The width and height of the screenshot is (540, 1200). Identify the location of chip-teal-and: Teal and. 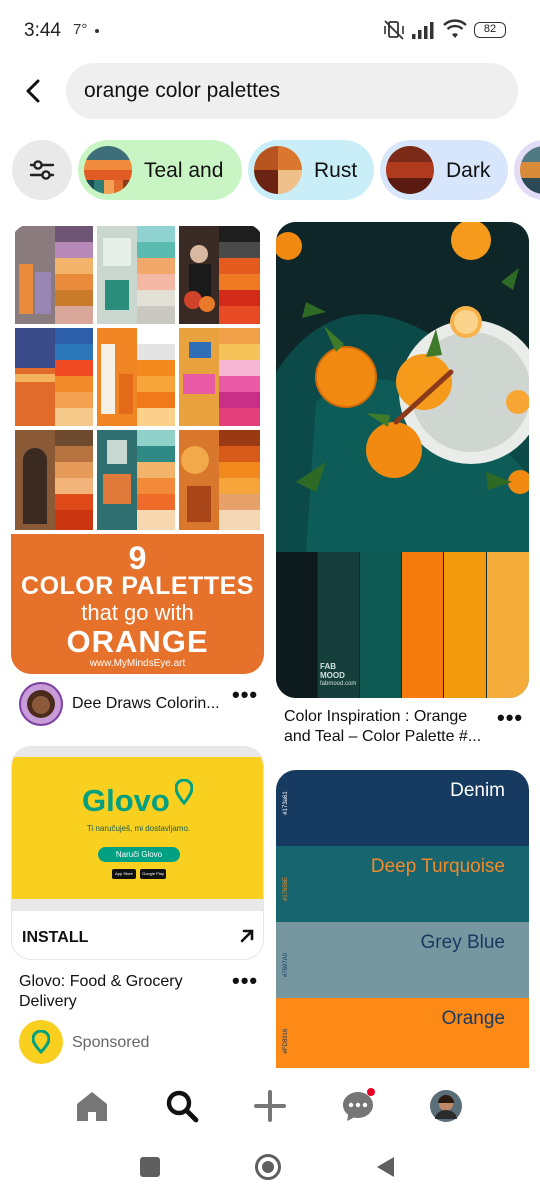
(160, 170).